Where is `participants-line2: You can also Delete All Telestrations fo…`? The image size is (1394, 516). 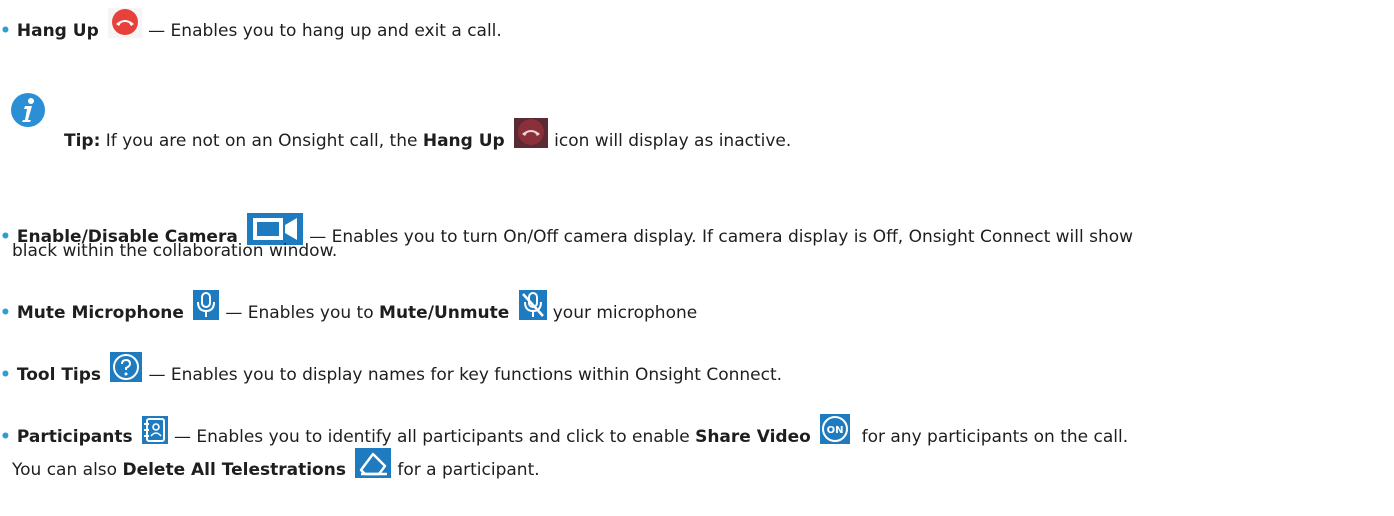
participants-line2: You can also Delete All Telestrations fo… is located at coordinates (687, 465).